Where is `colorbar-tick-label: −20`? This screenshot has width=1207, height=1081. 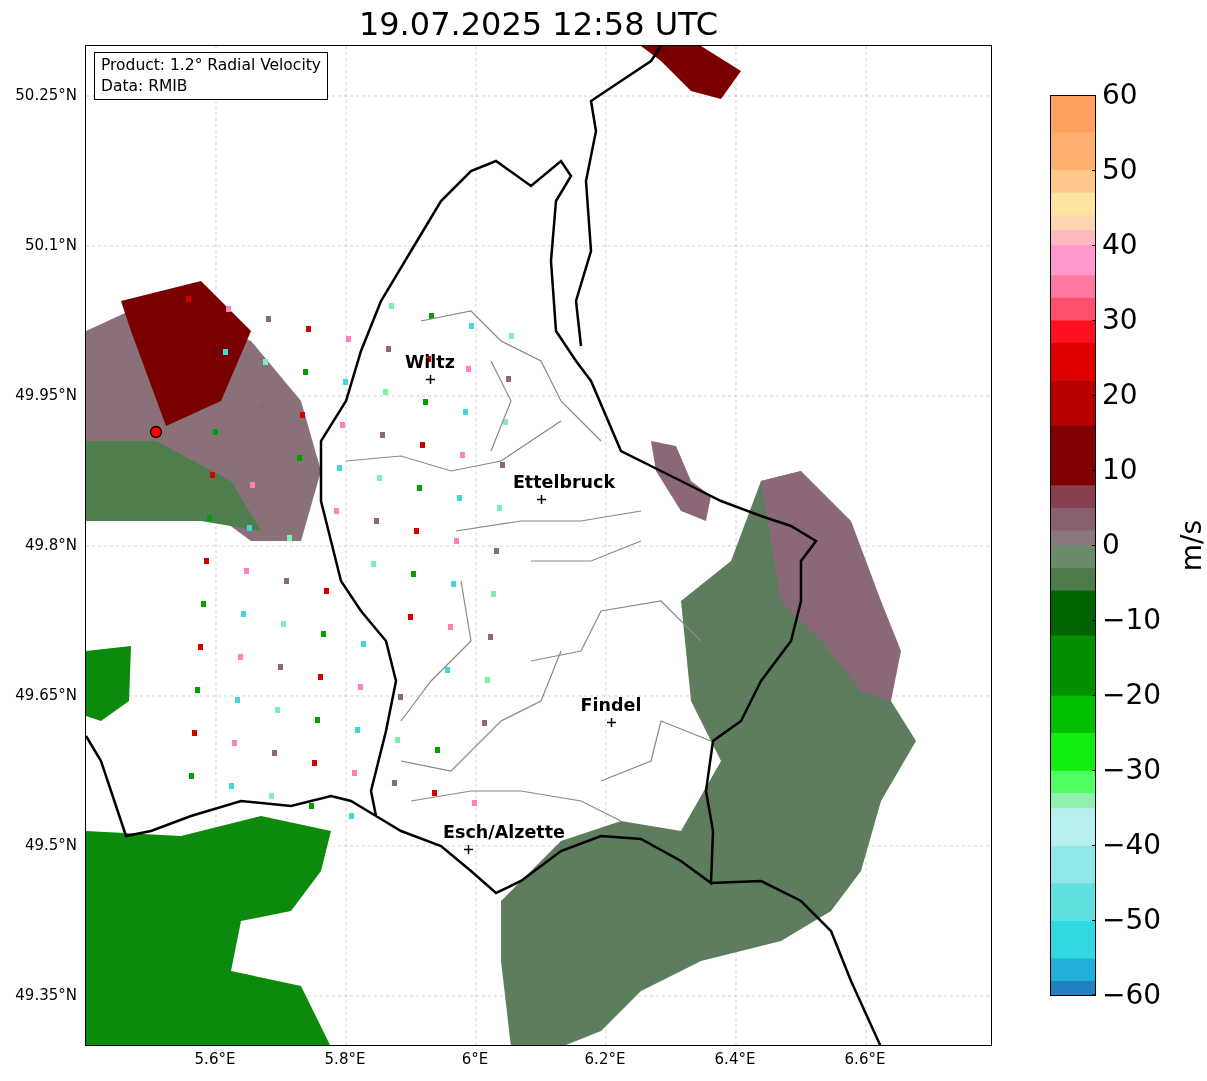
colorbar-tick-label: −20 is located at coordinates (1132, 695).